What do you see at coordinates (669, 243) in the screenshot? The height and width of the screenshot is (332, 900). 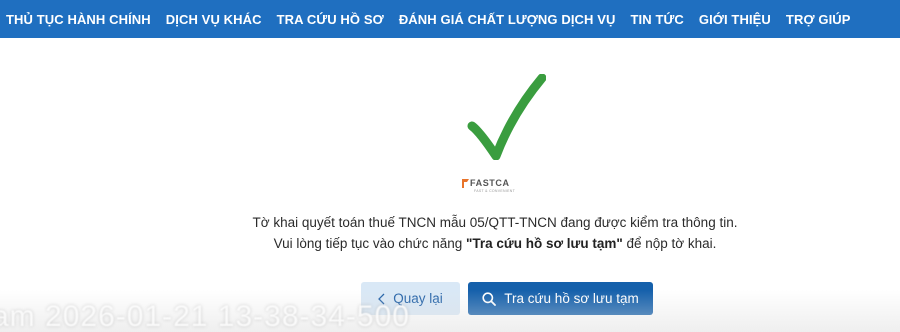 I see `message-line-2-suffix: để nộp tờ khai.` at bounding box center [669, 243].